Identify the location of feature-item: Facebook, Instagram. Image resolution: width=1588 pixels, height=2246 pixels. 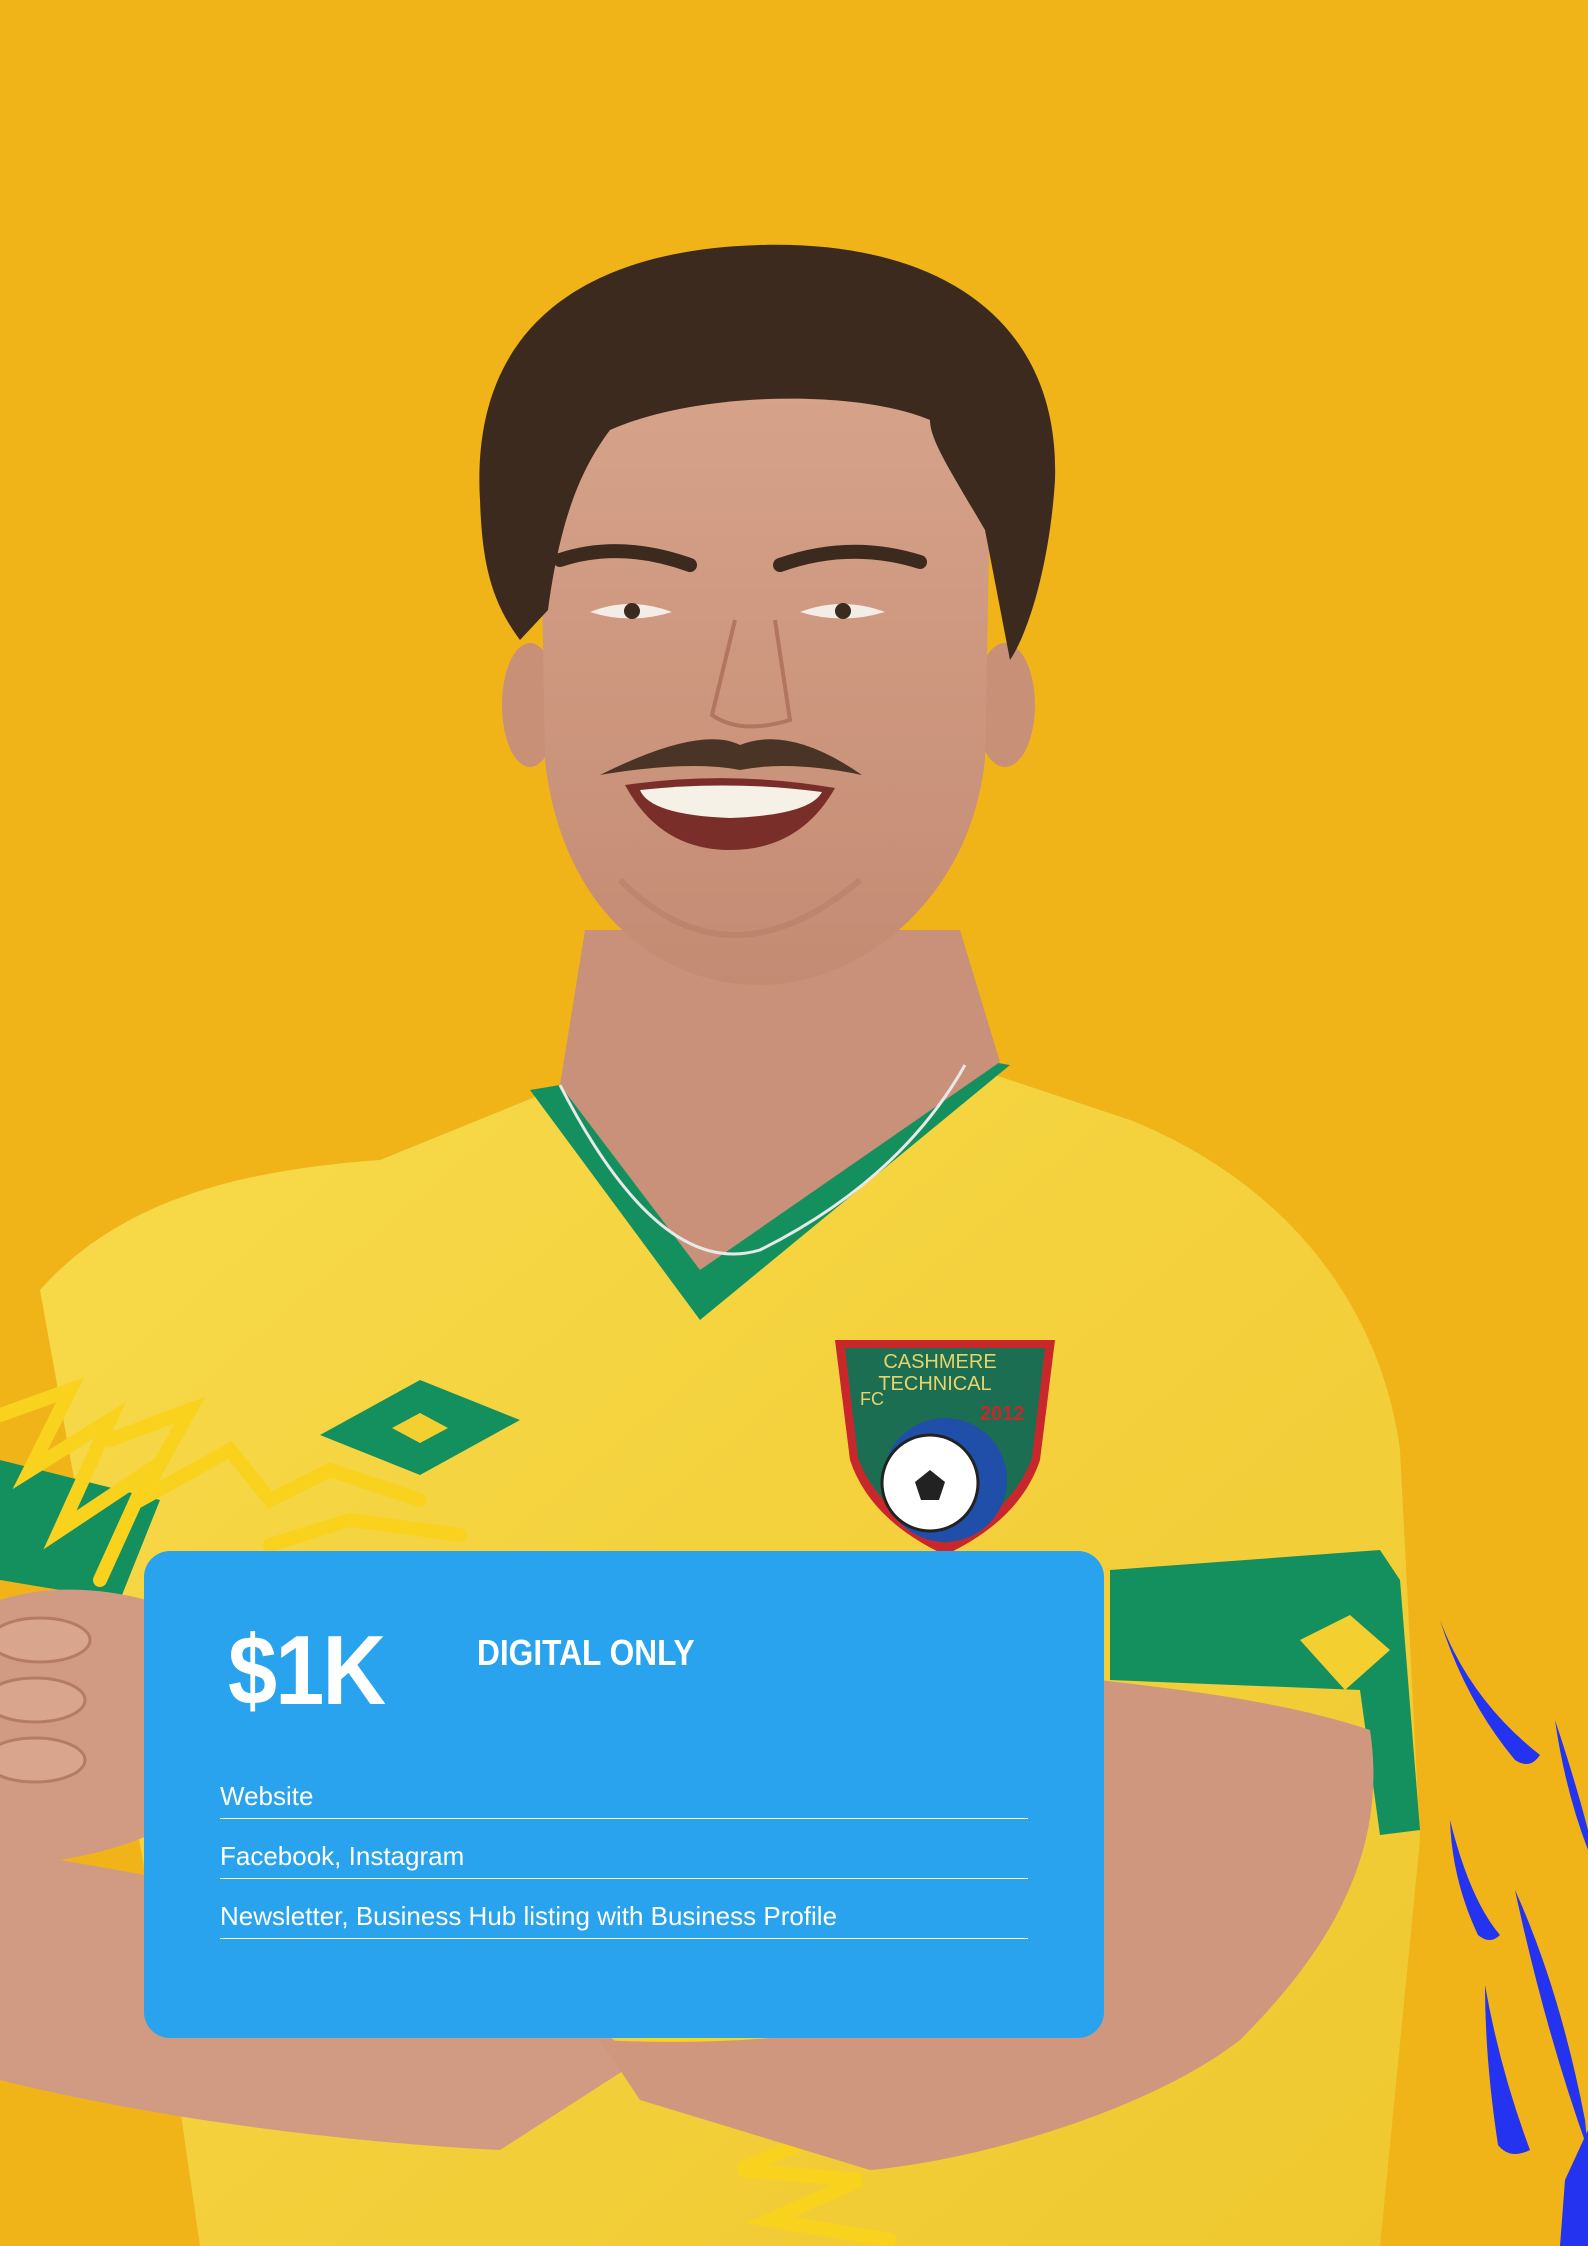
(624, 1861).